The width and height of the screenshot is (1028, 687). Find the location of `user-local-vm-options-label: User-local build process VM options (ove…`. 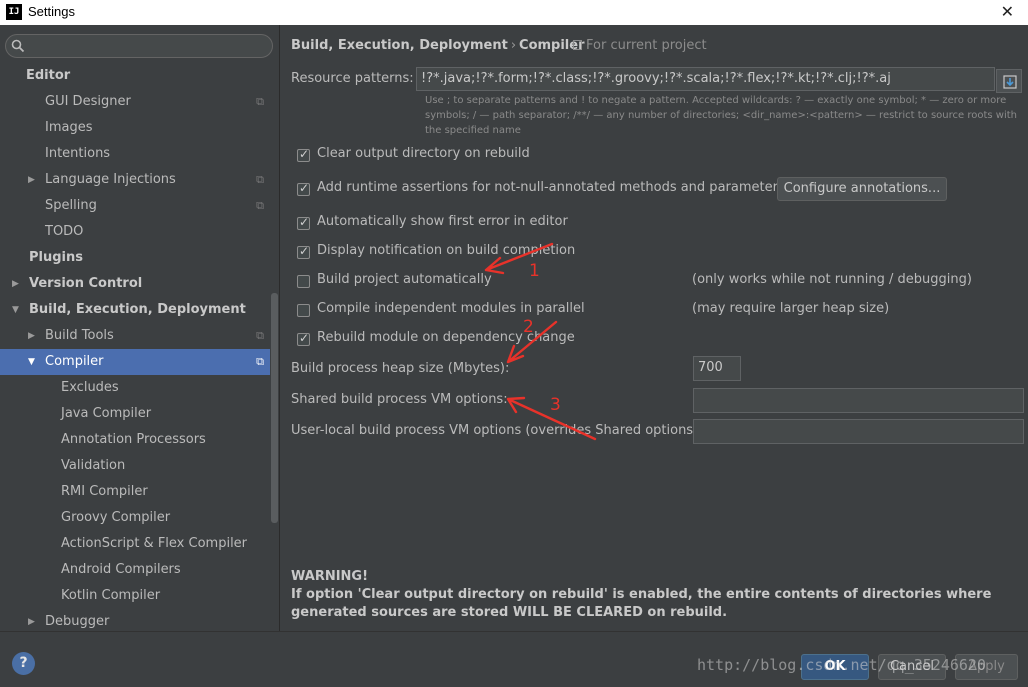

user-local-vm-options-label: User-local build process VM options (ove… is located at coordinates (497, 430).